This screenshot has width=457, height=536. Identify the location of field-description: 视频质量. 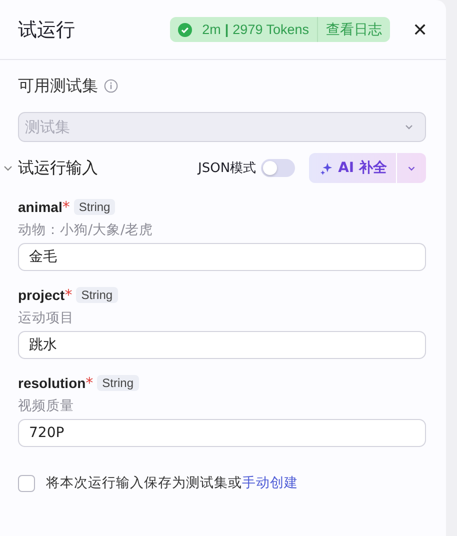
(46, 406).